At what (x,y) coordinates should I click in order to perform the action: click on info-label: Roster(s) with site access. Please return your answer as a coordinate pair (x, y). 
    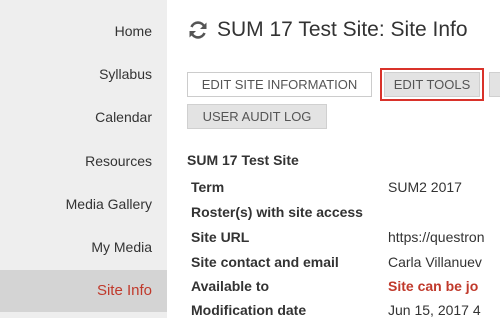
    Looking at the image, I should click on (277, 212).